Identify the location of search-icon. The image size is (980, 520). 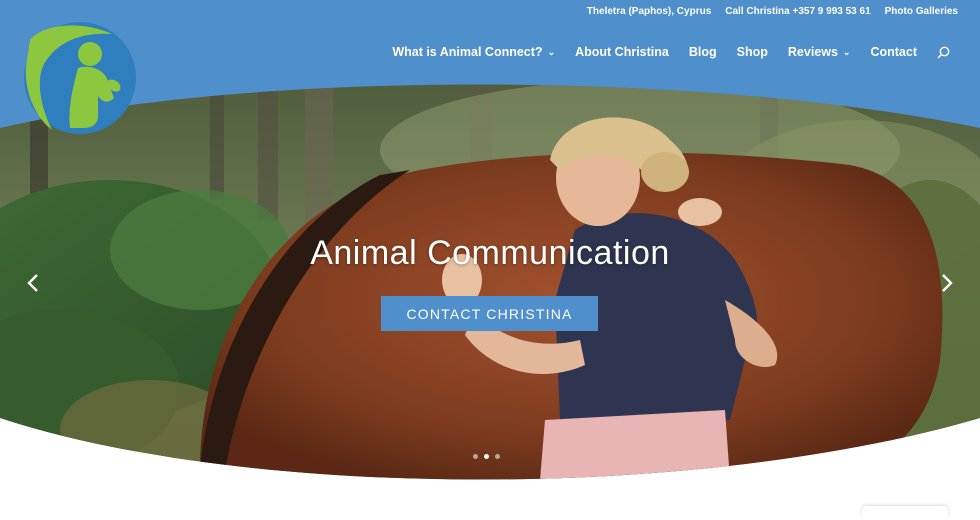
(943, 52).